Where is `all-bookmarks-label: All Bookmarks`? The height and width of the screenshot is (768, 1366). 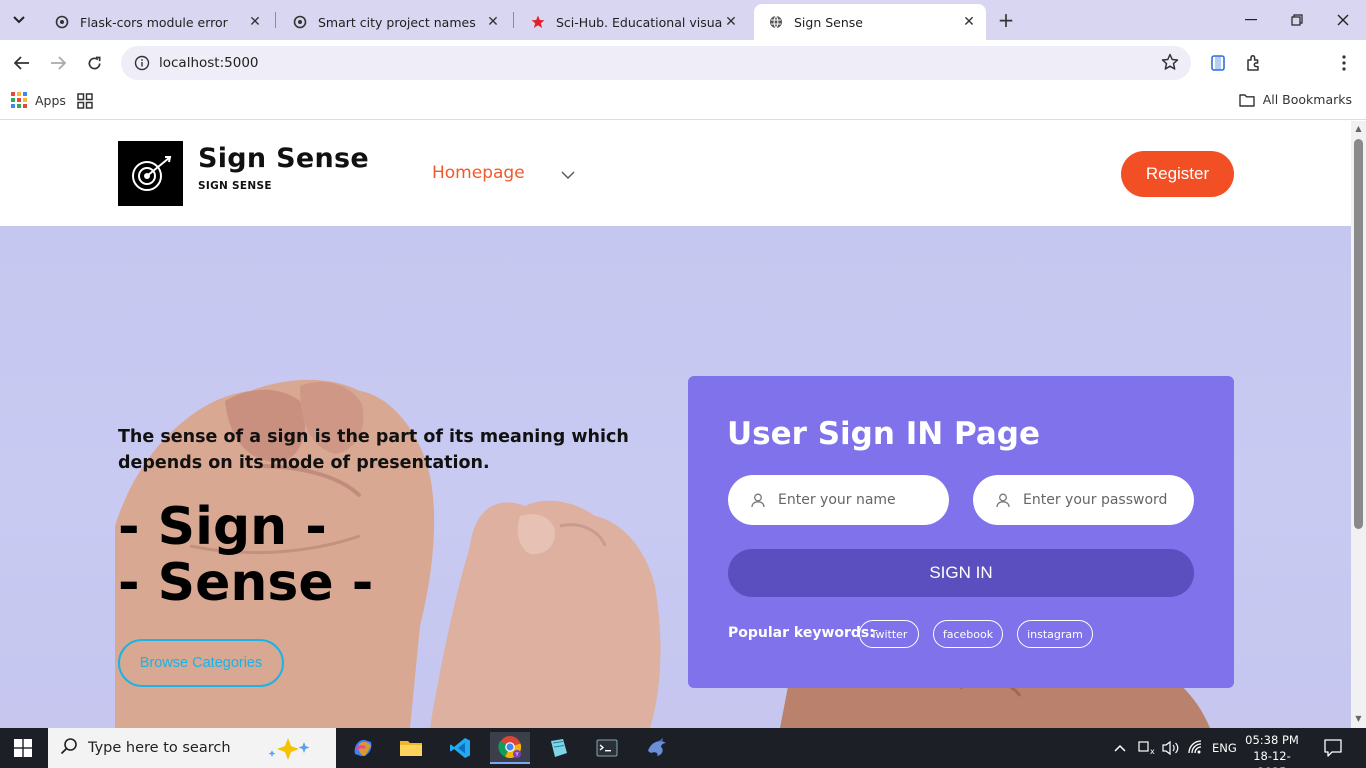
all-bookmarks-label: All Bookmarks is located at coordinates (1307, 99).